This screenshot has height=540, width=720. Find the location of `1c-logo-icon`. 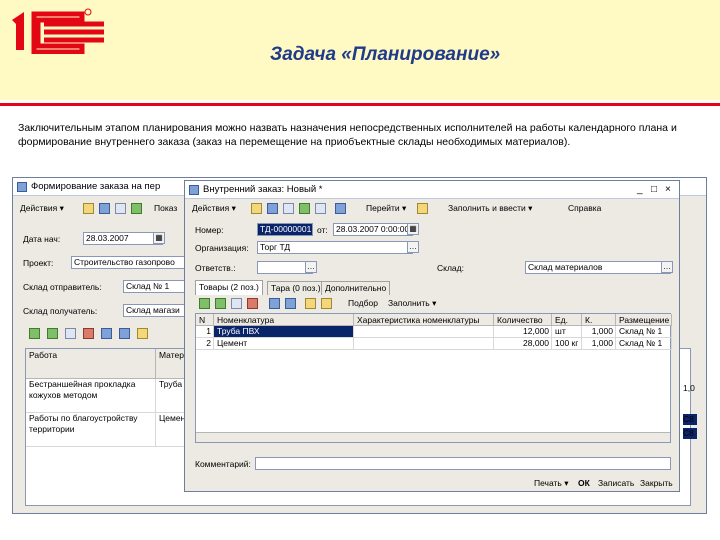

1c-logo-icon is located at coordinates (58, 31).